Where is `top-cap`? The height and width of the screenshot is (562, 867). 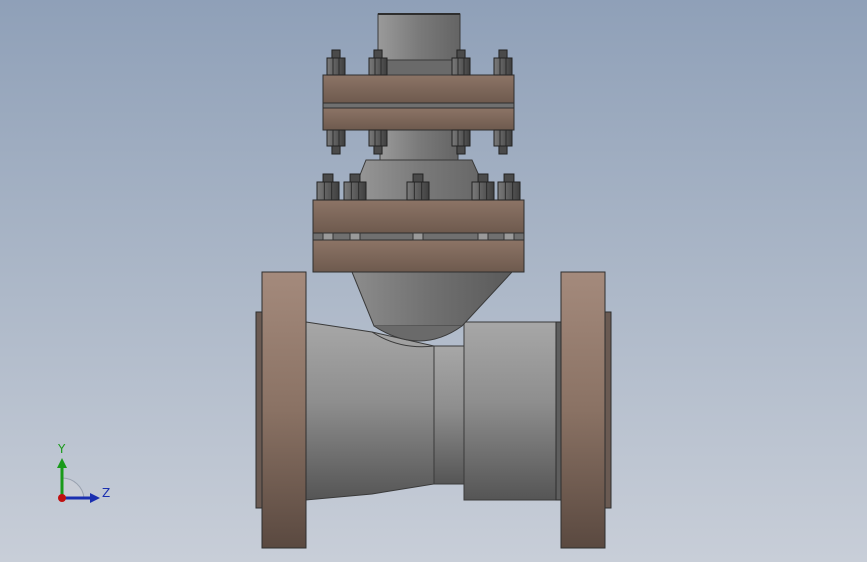
top-cap is located at coordinates (419, 44).